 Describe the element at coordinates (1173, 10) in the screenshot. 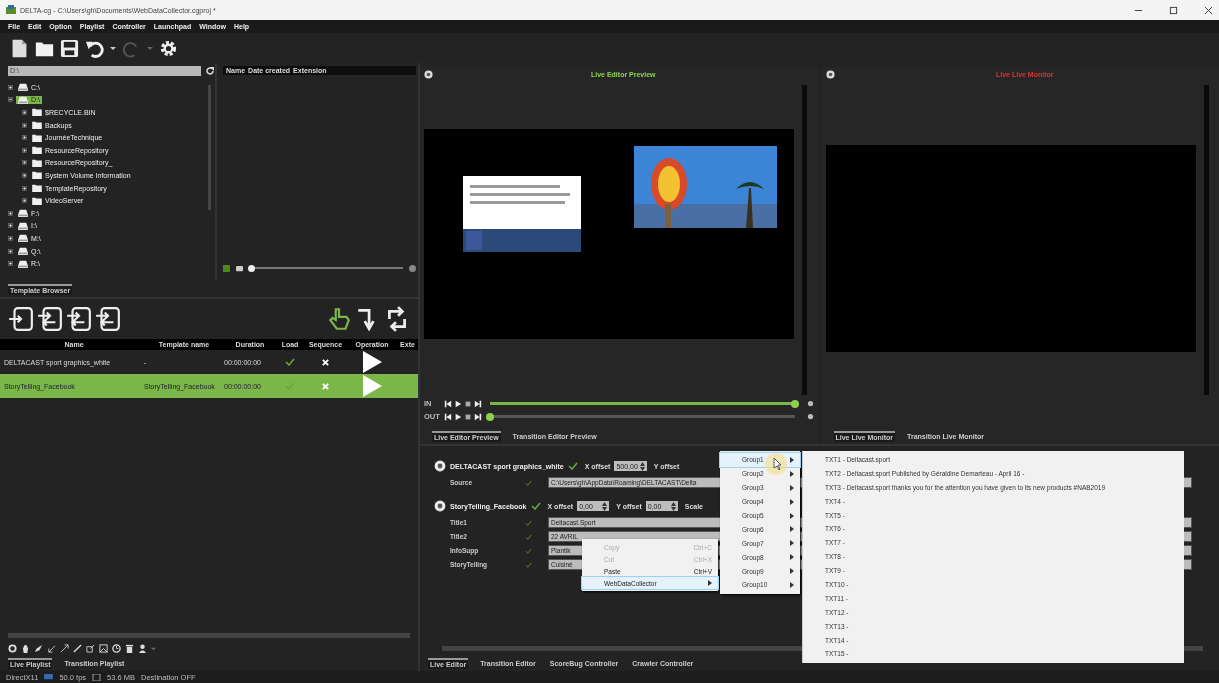

I see `maximize-icon` at that location.